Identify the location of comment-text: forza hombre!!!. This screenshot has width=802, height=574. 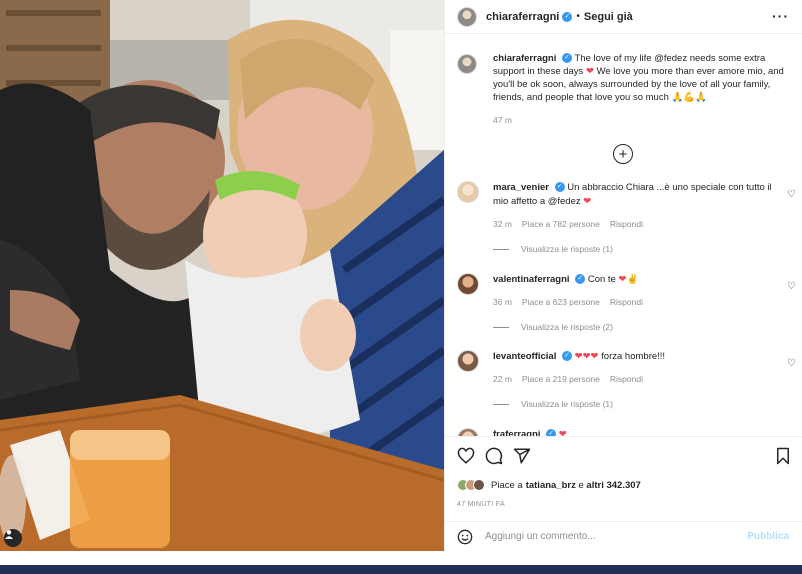
(633, 356).